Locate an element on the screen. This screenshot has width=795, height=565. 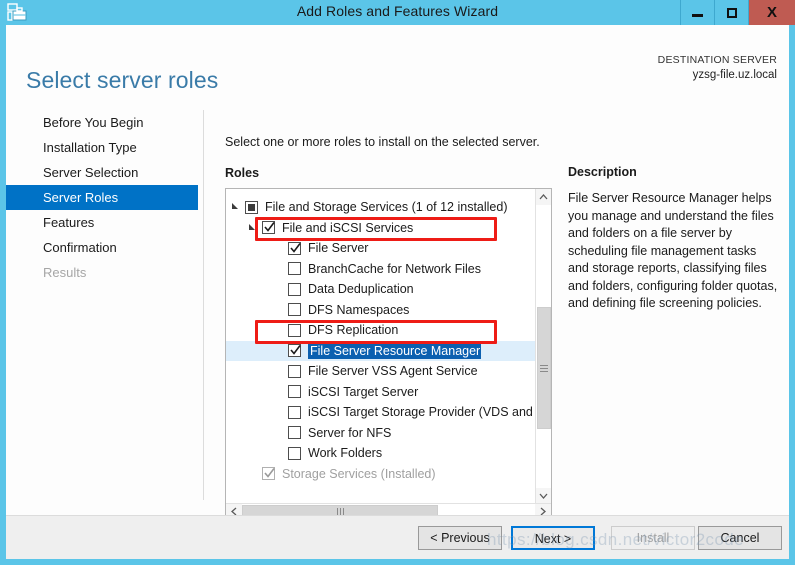
tree-row: BranchCache for Network Files is located at coordinates (381, 269).